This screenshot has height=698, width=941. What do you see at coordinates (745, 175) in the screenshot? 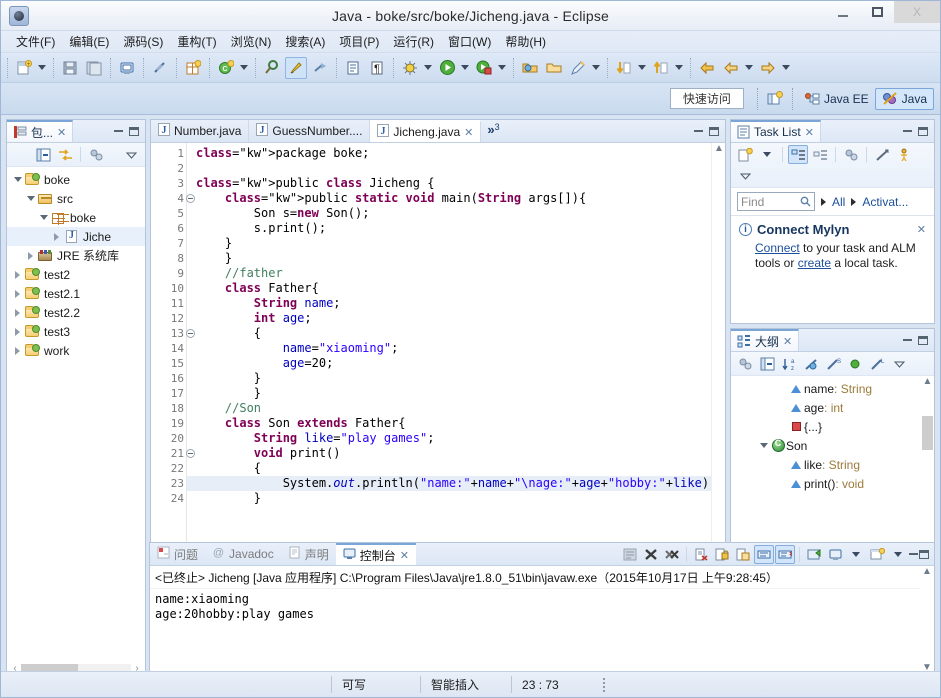
I see `view-menu-icon` at bounding box center [745, 175].